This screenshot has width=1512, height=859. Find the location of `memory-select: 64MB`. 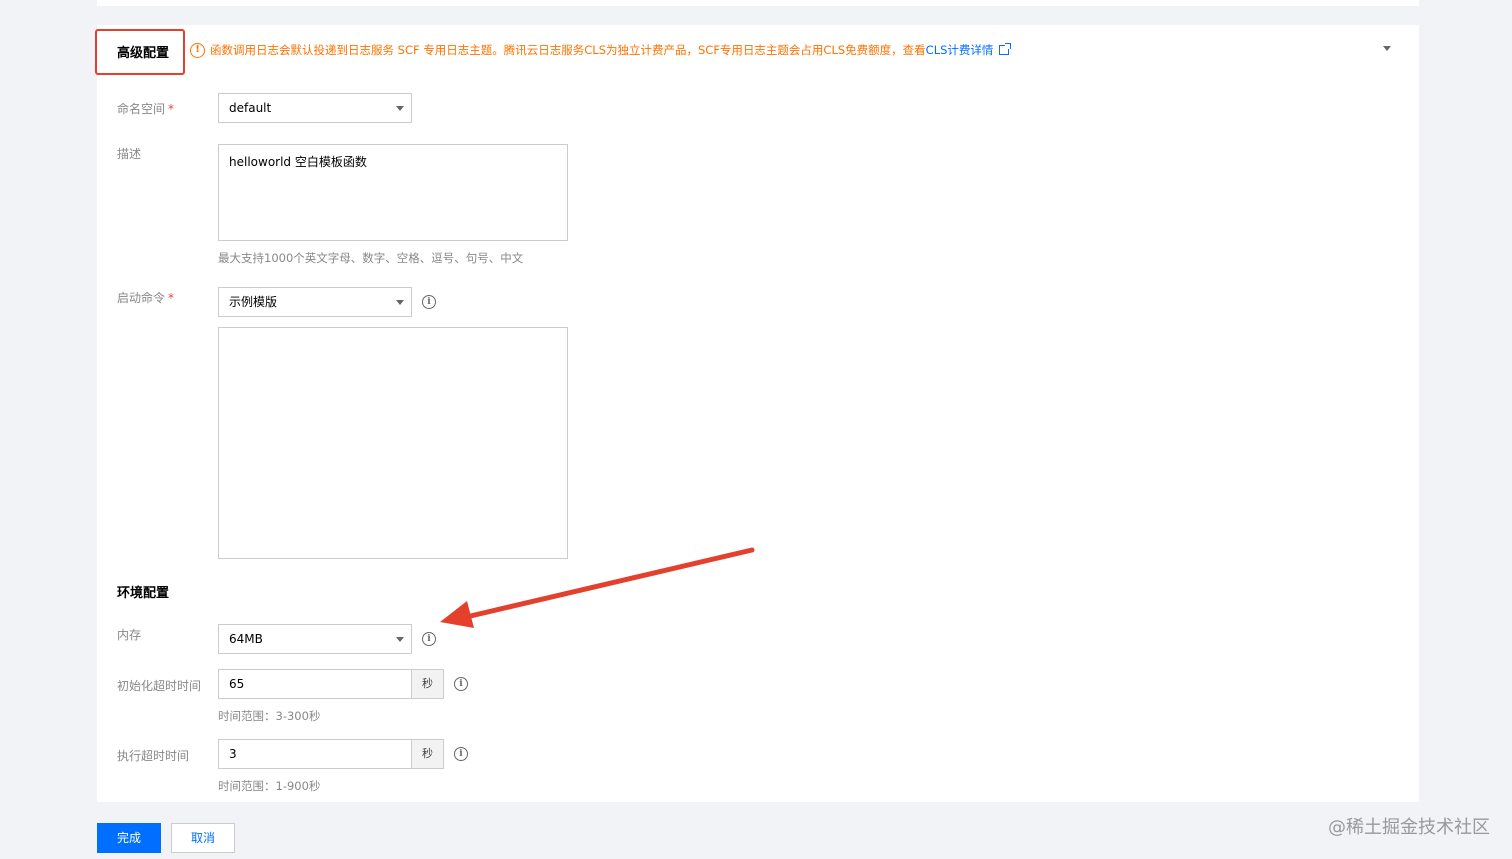

memory-select: 64MB is located at coordinates (315, 639).